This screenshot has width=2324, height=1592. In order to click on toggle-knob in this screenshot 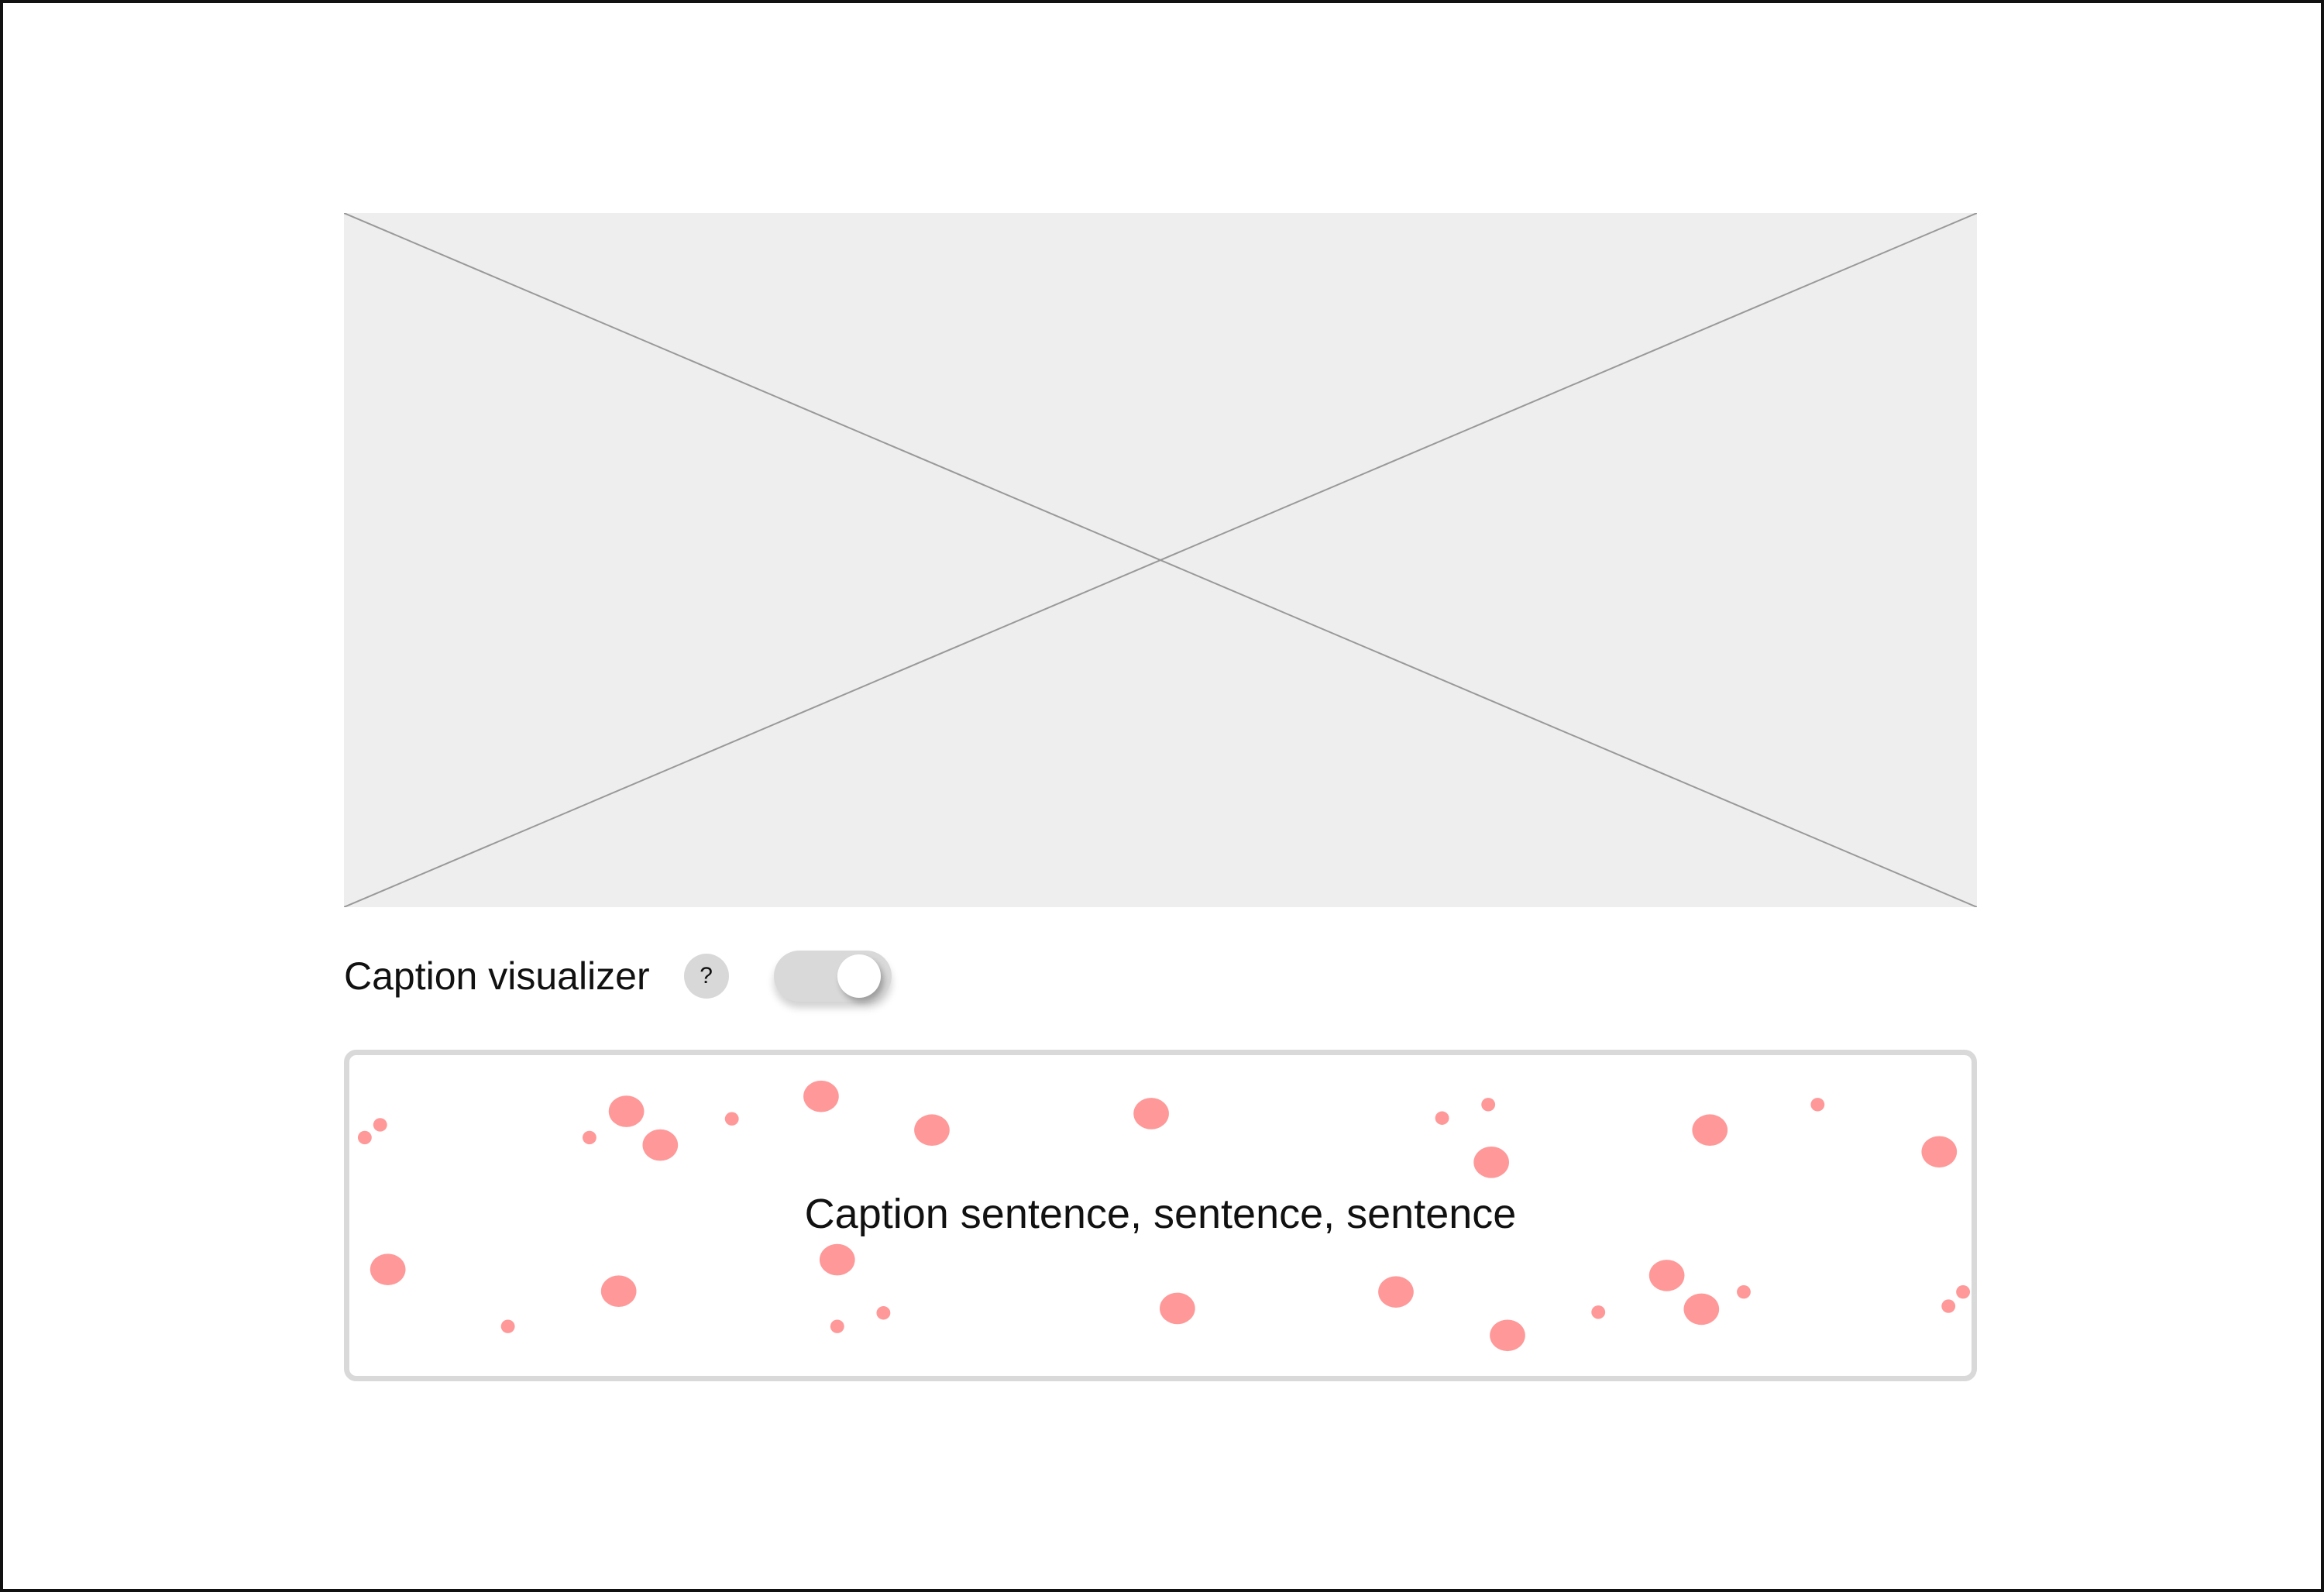, I will do `click(859, 976)`.